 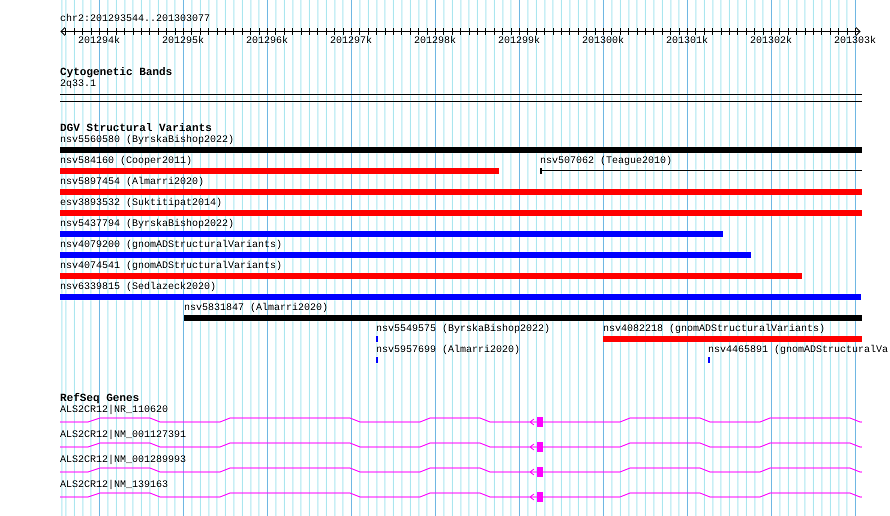 What do you see at coordinates (123, 461) in the screenshot?
I see `transcript-label: ALS2CR12|NM_001289993` at bounding box center [123, 461].